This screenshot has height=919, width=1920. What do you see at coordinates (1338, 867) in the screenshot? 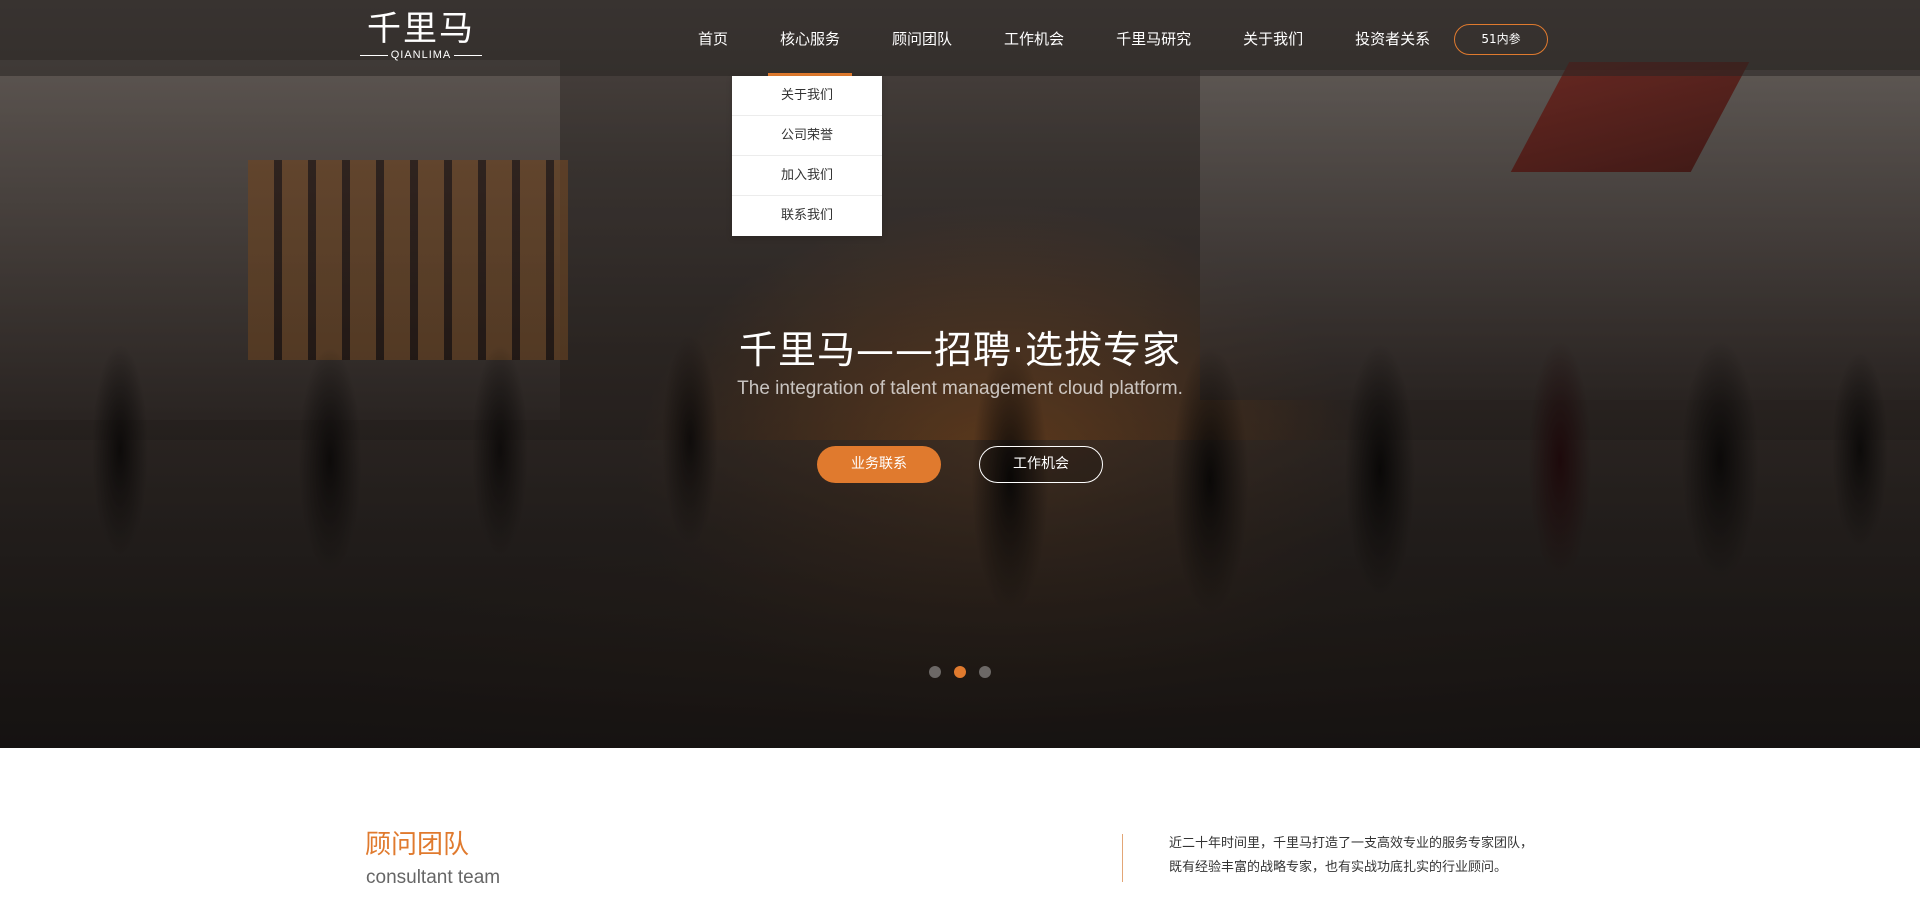
I see `description-line-2: 既有经验丰富的战略专家，也有实战功底扎实的行业顾问。` at bounding box center [1338, 867].